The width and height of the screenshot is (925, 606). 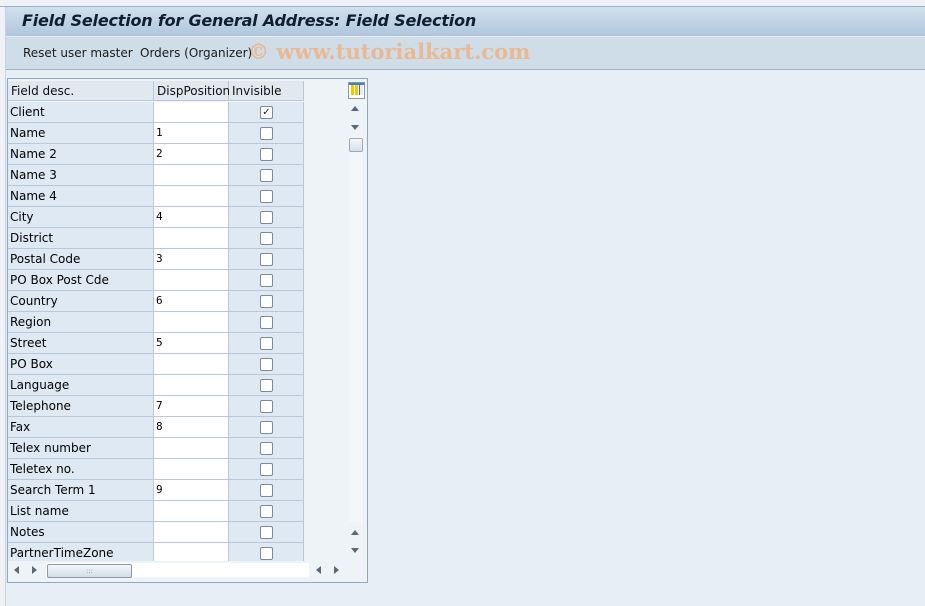 I want to click on scroll-down-icon, so click(x=355, y=127).